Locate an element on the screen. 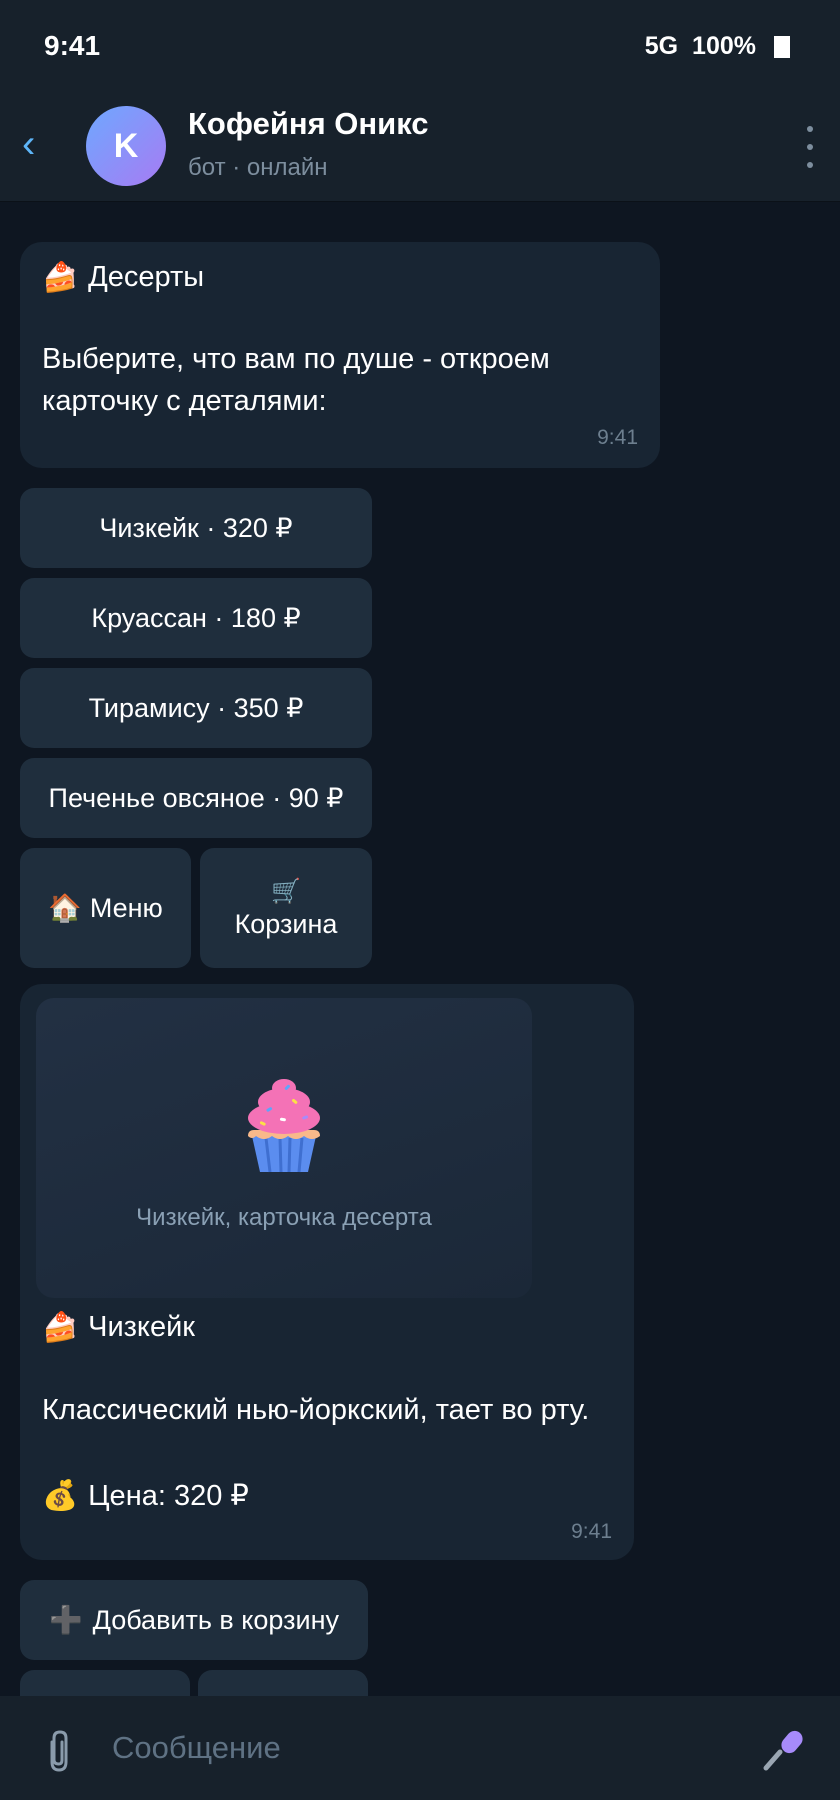  card-price-text: Цена: 320 ₽ is located at coordinates (168, 1496).